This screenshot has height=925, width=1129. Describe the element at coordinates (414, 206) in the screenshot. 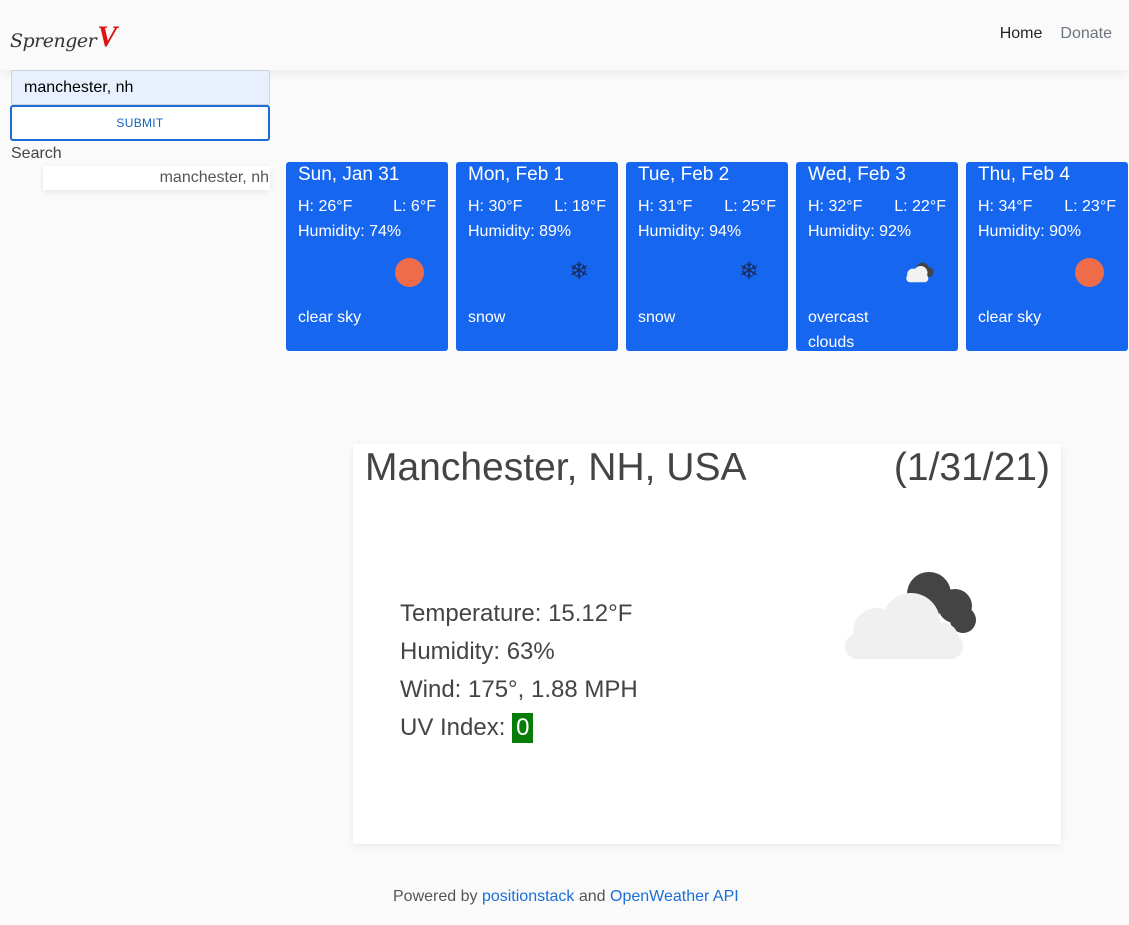

I see `forecast-low: L: 6°F` at that location.